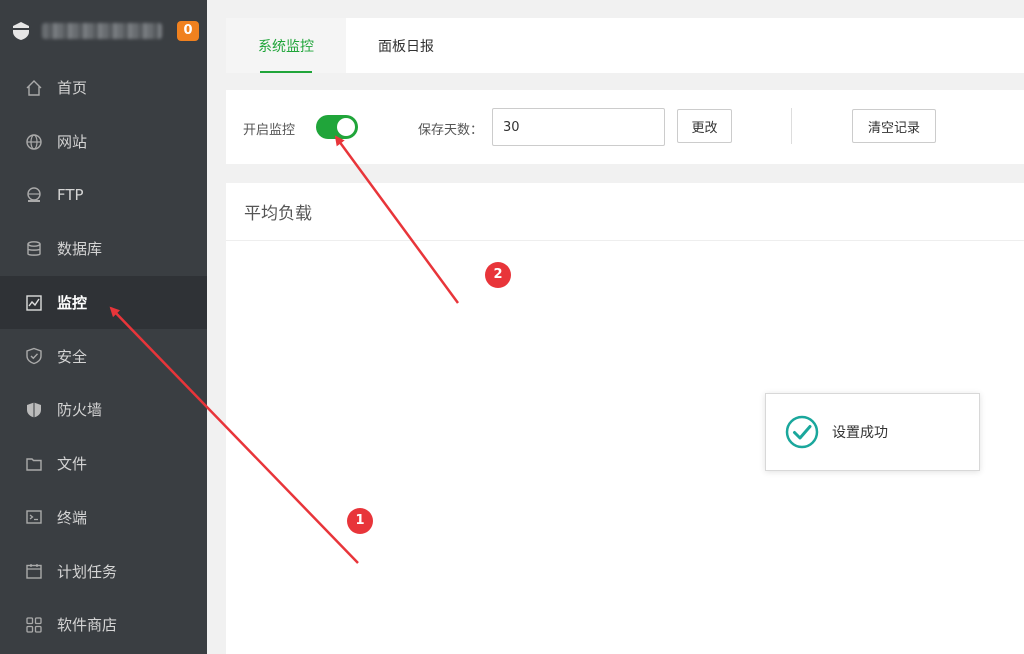 This screenshot has width=1024, height=654. I want to click on enable-monitor-toggle, so click(337, 127).